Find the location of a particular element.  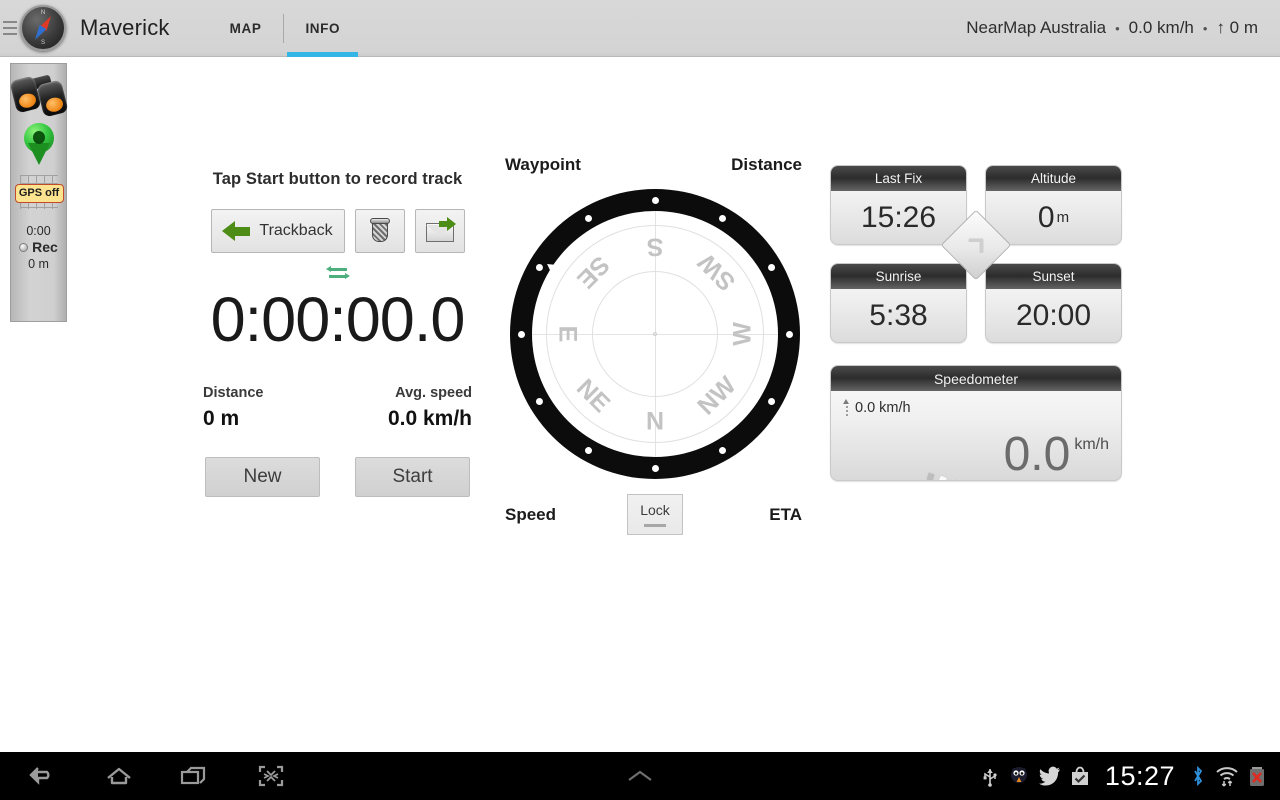

status-icon-group: 15:27 is located at coordinates (1130, 776).